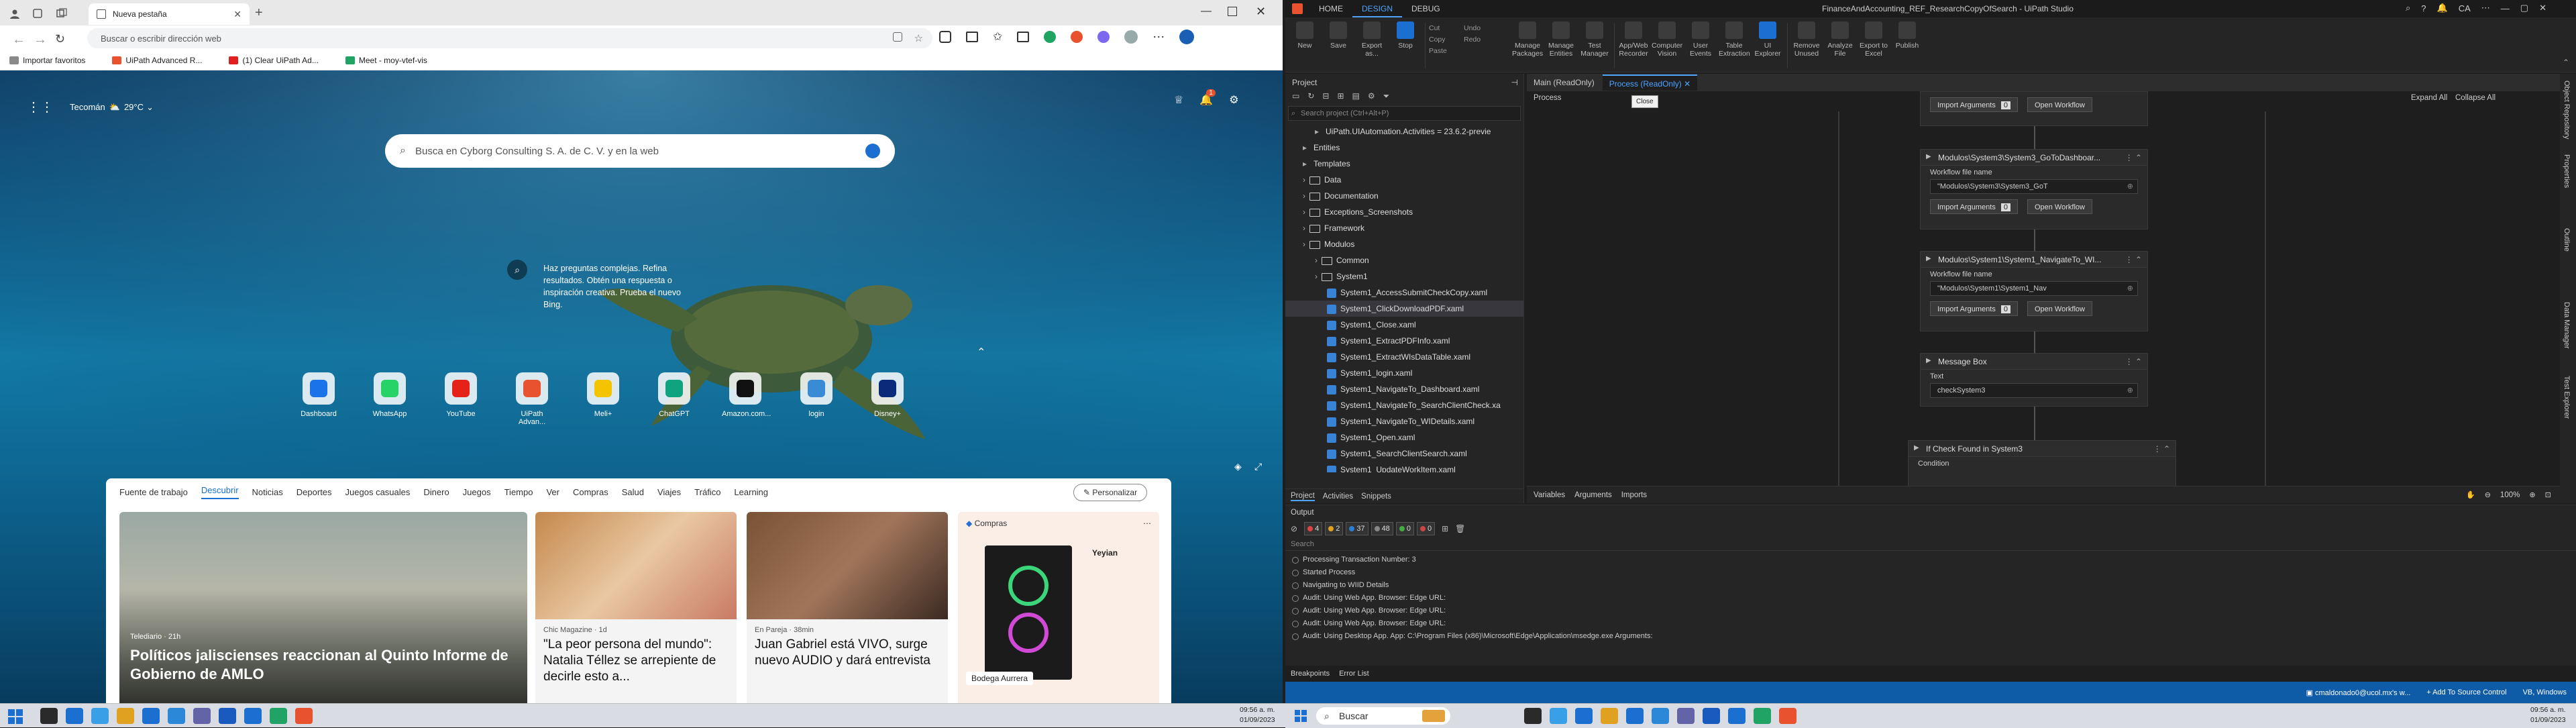  I want to click on bing-copilot-icon, so click(1187, 37).